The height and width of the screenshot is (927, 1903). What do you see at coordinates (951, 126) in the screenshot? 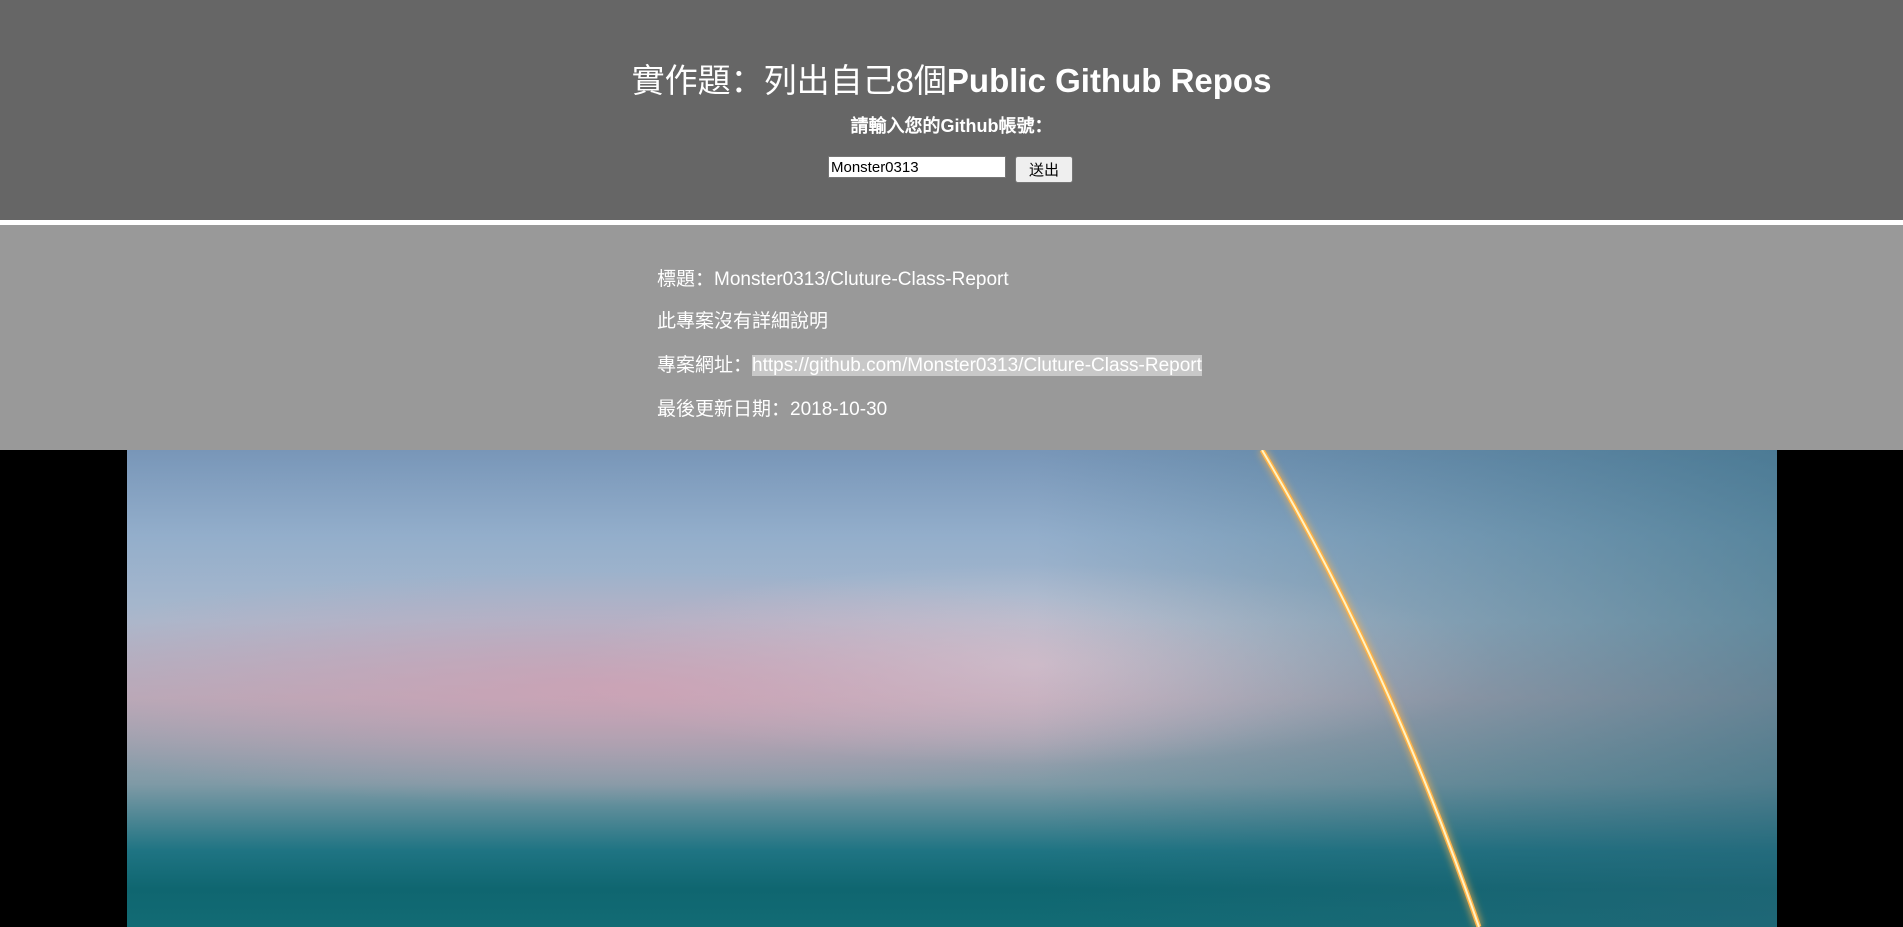
I see `username-prompt: 請輸入您的Github帳號：` at bounding box center [951, 126].